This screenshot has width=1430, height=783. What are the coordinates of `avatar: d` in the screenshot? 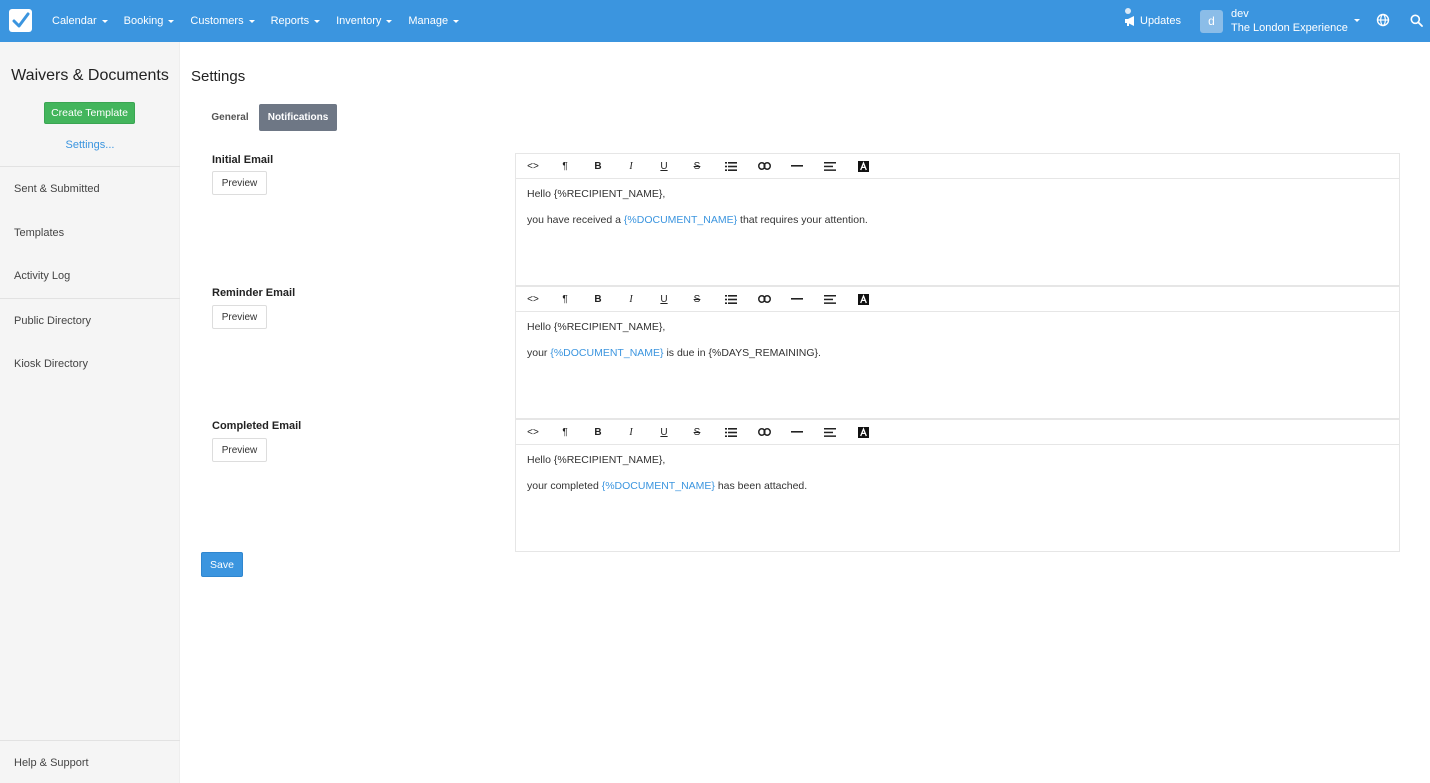 It's located at (1211, 21).